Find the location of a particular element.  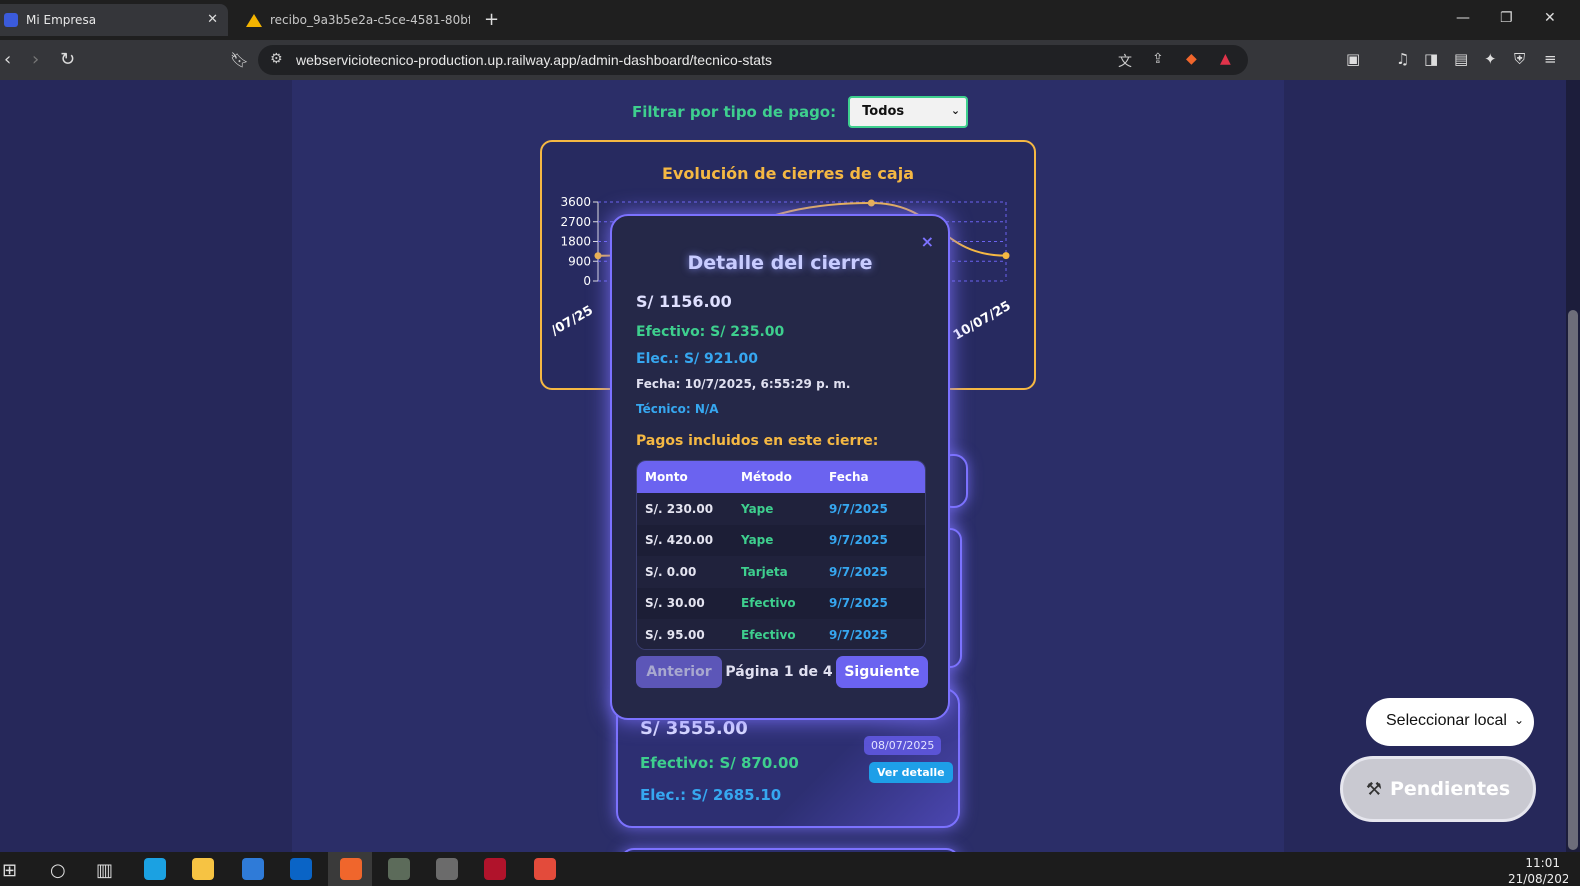

table-row: S/. 230.00 Yape 9/7/2025 is located at coordinates (781, 509).